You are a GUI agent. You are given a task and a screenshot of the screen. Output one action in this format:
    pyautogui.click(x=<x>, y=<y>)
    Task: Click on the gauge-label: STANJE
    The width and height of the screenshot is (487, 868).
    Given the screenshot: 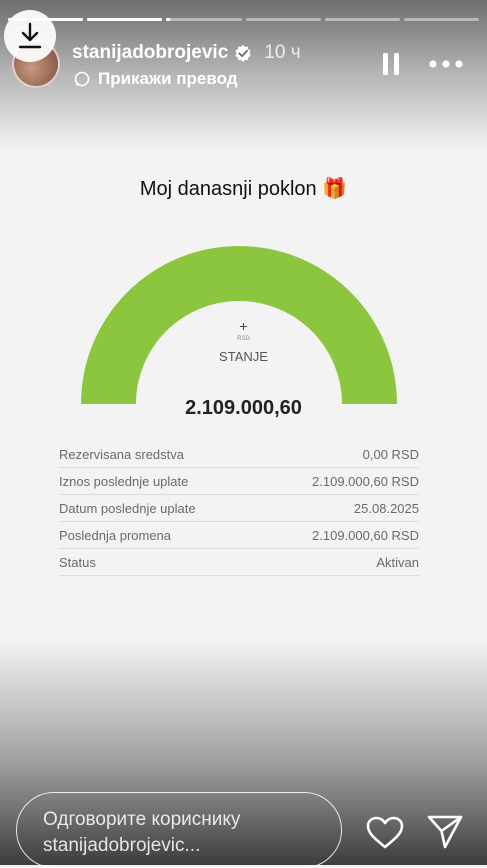 What is the action you would take?
    pyautogui.click(x=243, y=356)
    